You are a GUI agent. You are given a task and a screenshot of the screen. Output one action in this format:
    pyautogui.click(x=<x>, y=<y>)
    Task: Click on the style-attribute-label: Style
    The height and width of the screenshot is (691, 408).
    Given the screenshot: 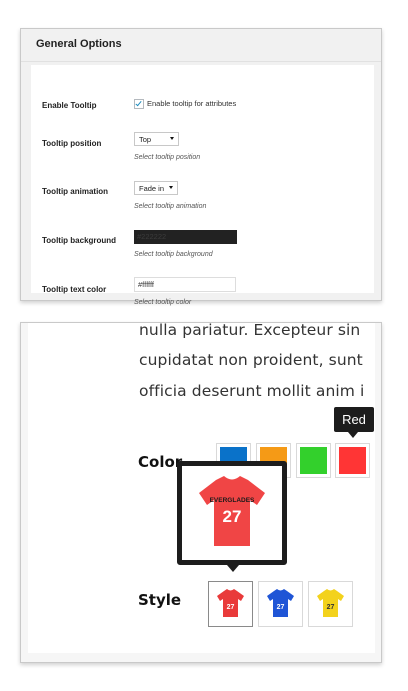 What is the action you would take?
    pyautogui.click(x=160, y=600)
    